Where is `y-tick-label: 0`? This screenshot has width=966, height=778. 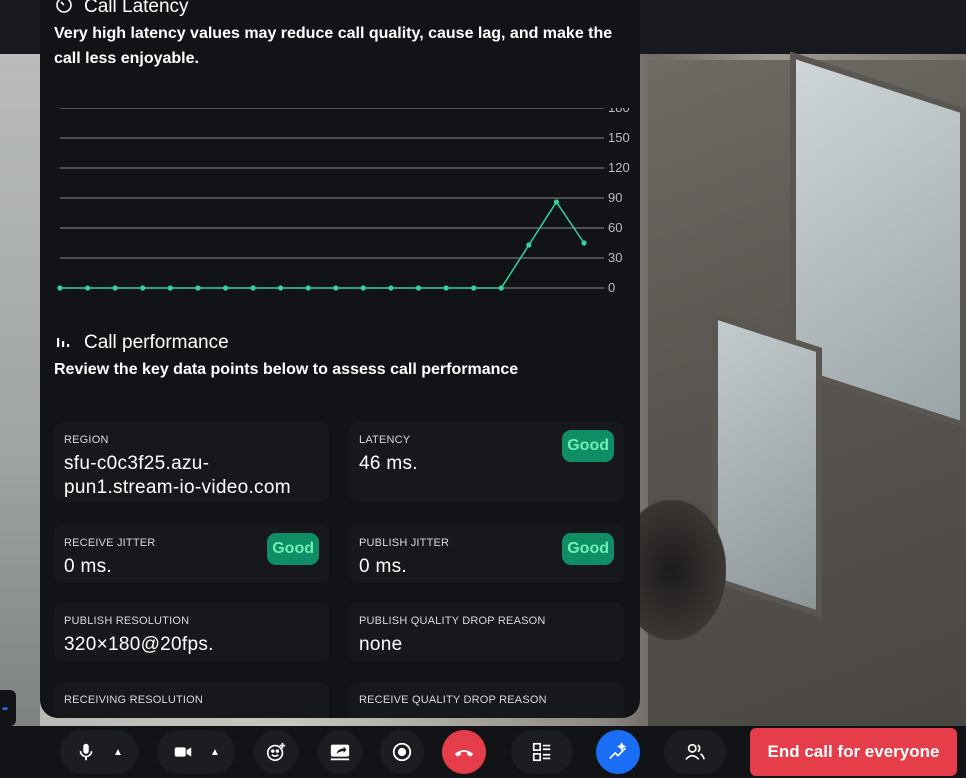
y-tick-label: 0 is located at coordinates (611, 287).